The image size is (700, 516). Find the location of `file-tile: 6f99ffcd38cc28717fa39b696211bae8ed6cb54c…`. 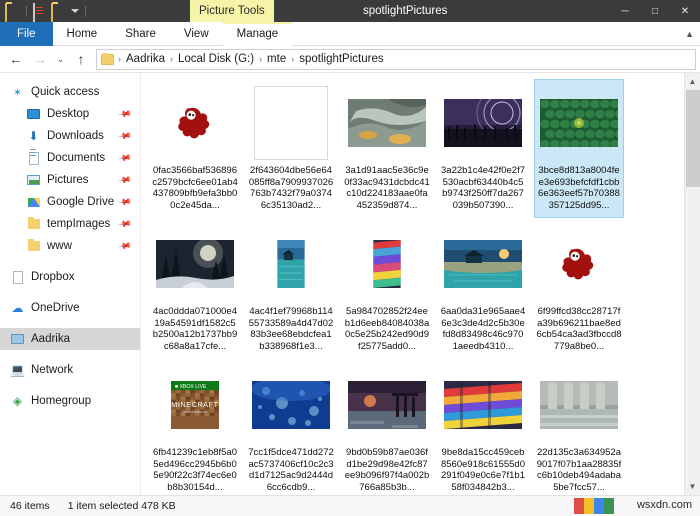

file-tile: 6f99ffcd38cc28717fa39b696211bae8ed6cb54c… is located at coordinates (579, 289).